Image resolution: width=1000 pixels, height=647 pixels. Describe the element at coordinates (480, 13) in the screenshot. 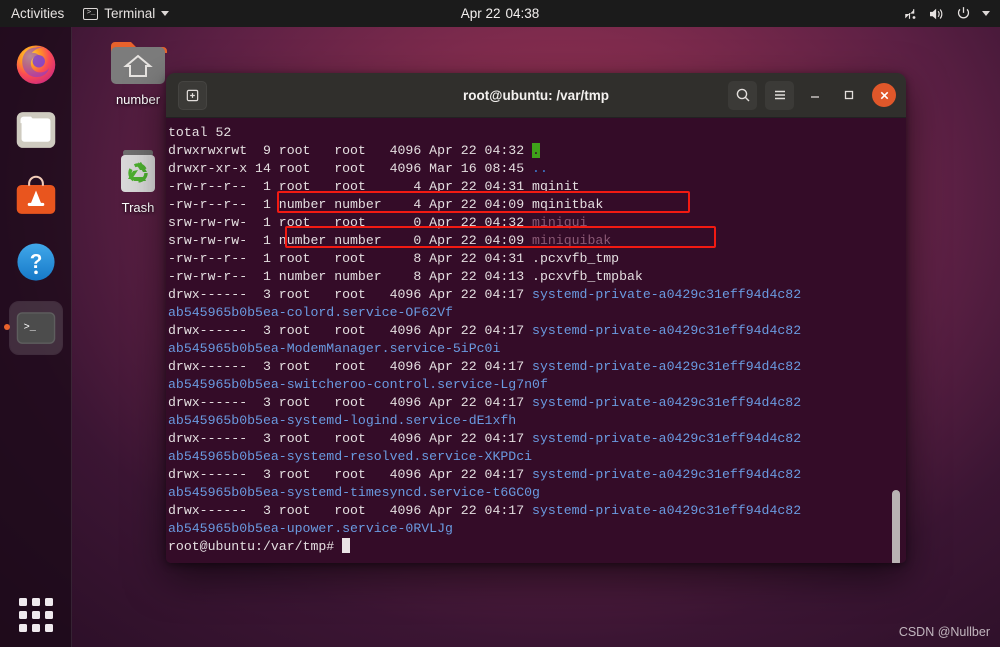

I see `clock-date: Apr 22` at that location.